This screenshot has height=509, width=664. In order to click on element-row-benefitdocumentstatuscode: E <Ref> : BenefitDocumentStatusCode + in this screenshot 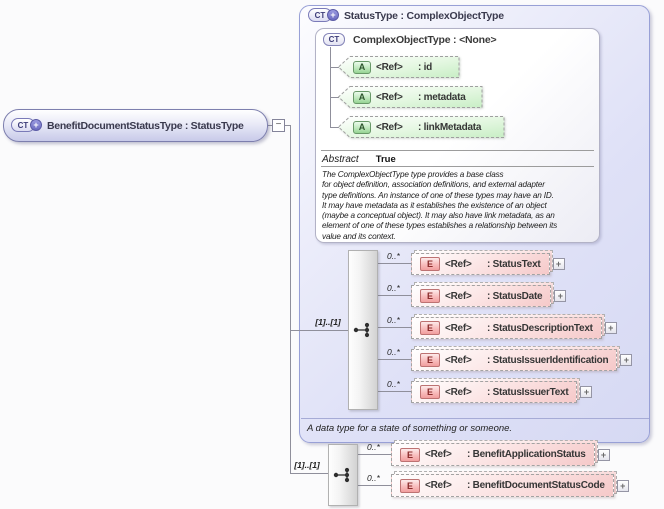, I will do `click(510, 484)`.